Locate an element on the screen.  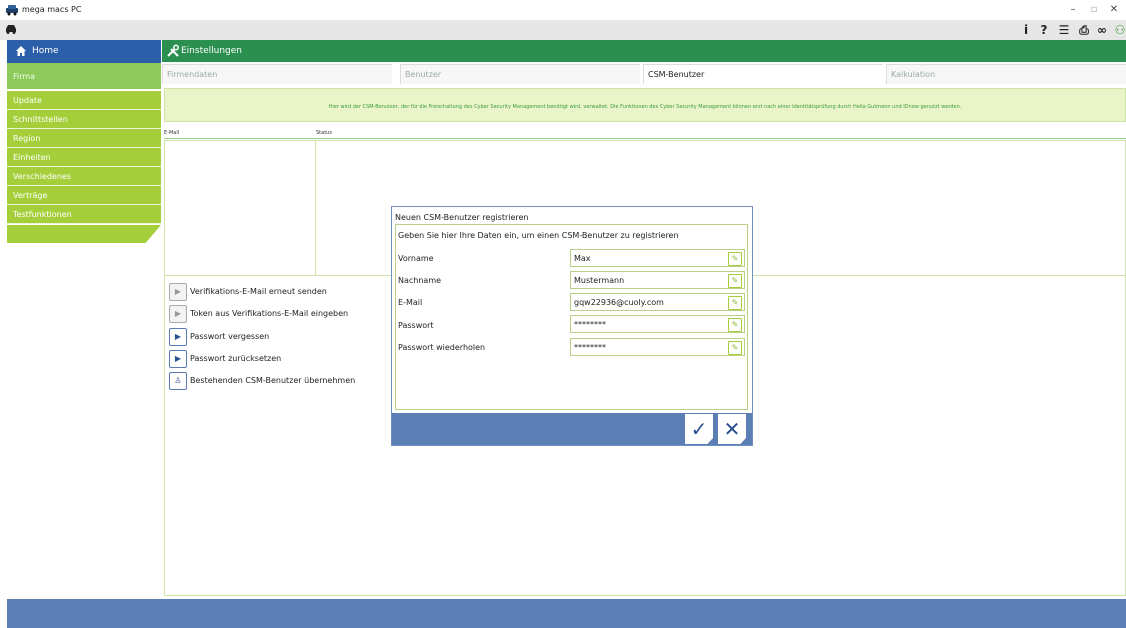
page-title: Einstellungen is located at coordinates (212, 51).